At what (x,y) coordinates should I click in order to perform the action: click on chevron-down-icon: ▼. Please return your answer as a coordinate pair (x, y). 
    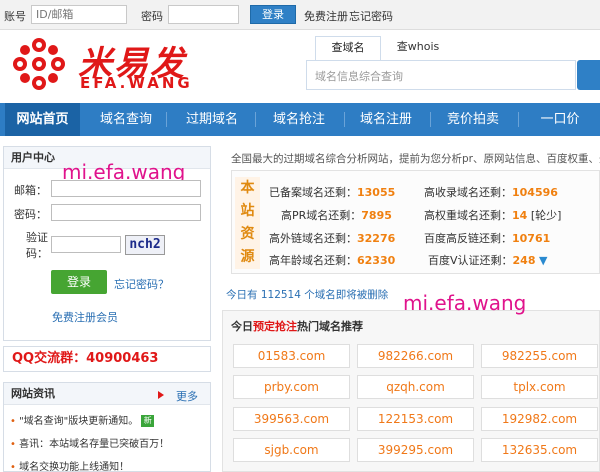
    Looking at the image, I should click on (543, 260).